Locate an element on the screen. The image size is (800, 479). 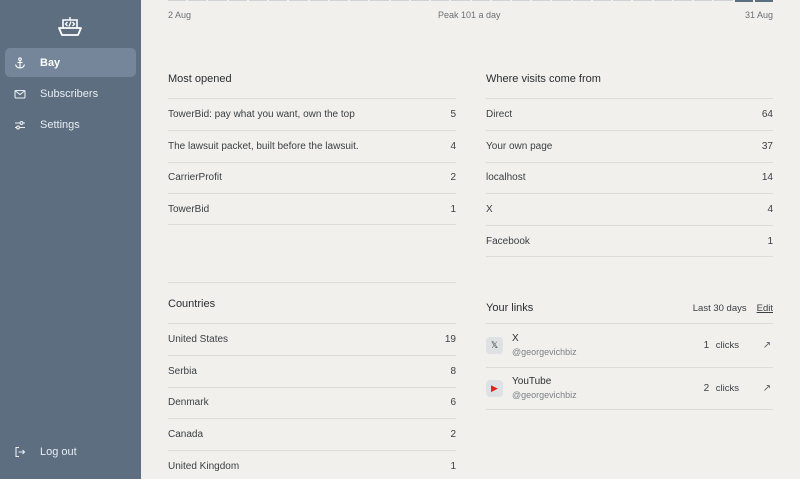
list-item: X 4 is located at coordinates (629, 209).